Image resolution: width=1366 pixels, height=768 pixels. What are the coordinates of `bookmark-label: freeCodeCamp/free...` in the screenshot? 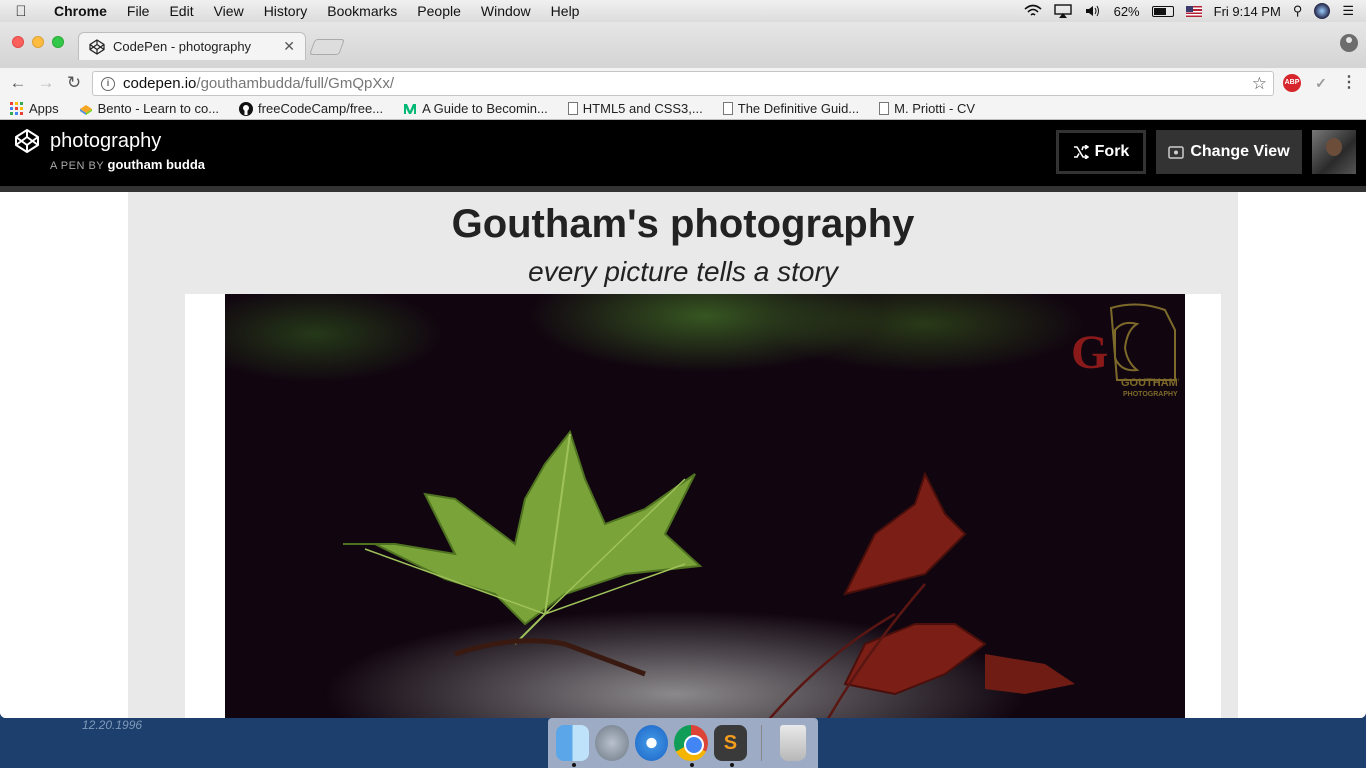 It's located at (321, 108).